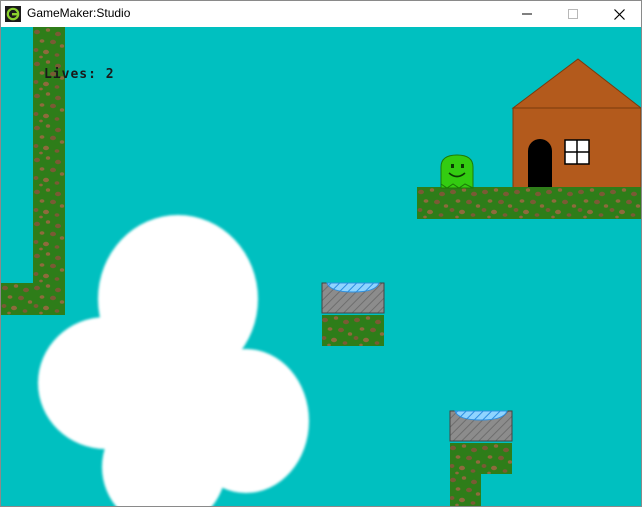 The width and height of the screenshot is (642, 507). Describe the element at coordinates (465, 490) in the screenshot. I see `grass-column-lower` at that location.